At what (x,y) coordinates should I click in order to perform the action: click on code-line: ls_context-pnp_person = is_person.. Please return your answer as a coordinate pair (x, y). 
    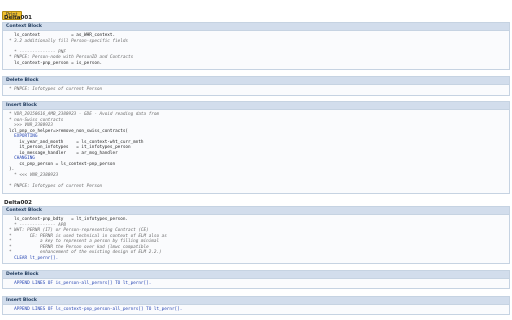
    Looking at the image, I should click on (56, 63).